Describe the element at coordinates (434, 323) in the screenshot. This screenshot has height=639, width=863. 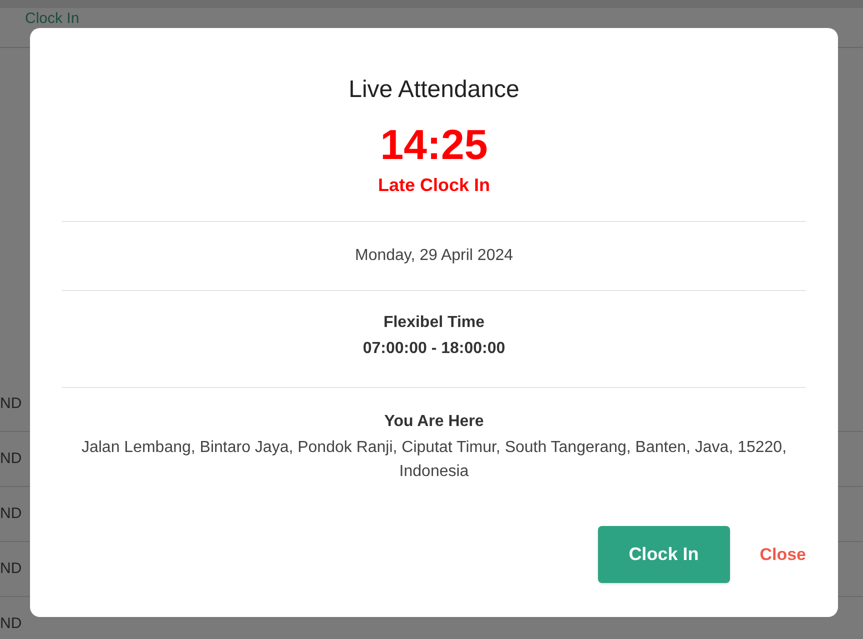
I see `schedule-label: Flexibel Time` at that location.